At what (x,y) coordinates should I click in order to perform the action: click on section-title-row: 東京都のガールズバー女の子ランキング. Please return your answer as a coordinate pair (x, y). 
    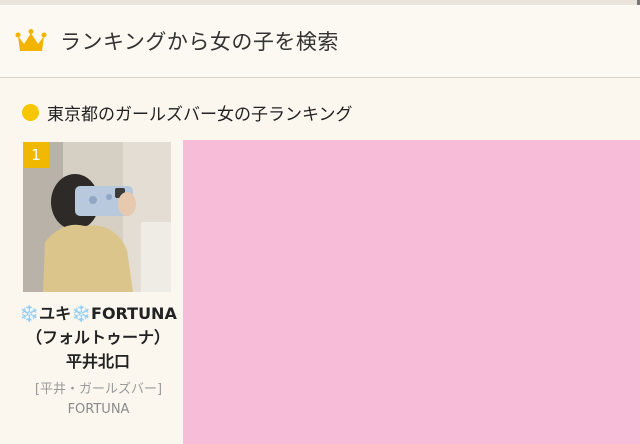
    Looking at the image, I should click on (320, 112).